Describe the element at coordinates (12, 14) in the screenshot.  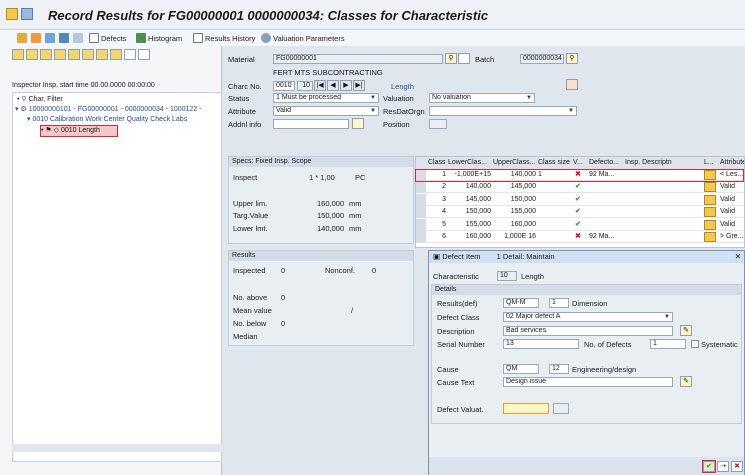
I see `app-icon` at that location.